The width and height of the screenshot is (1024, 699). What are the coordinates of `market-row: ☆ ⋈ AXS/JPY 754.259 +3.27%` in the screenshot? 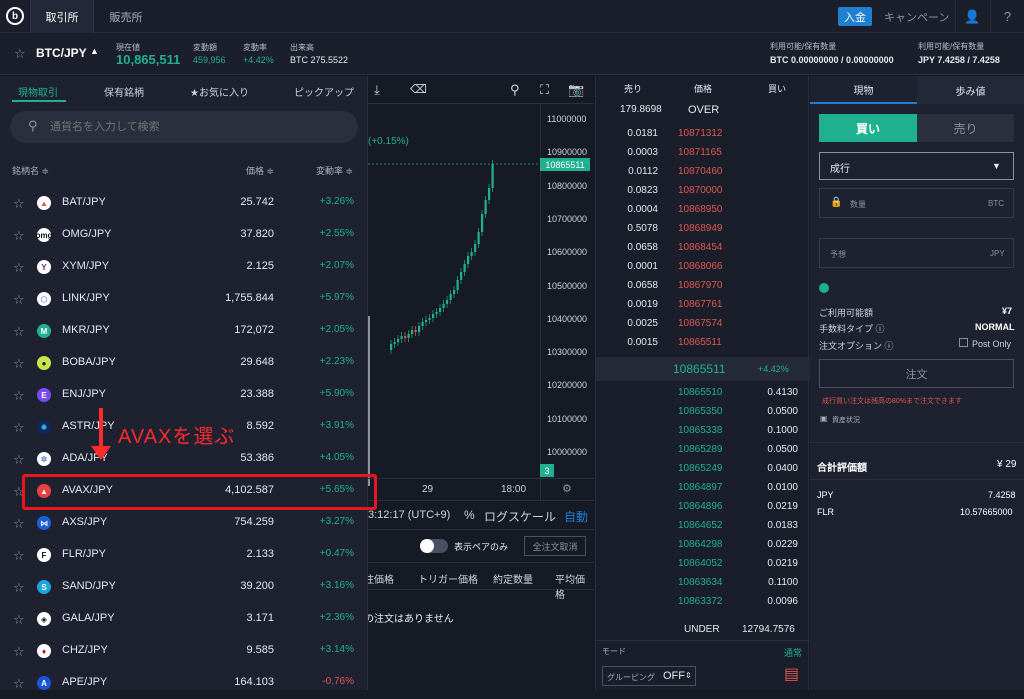 It's located at (184, 523).